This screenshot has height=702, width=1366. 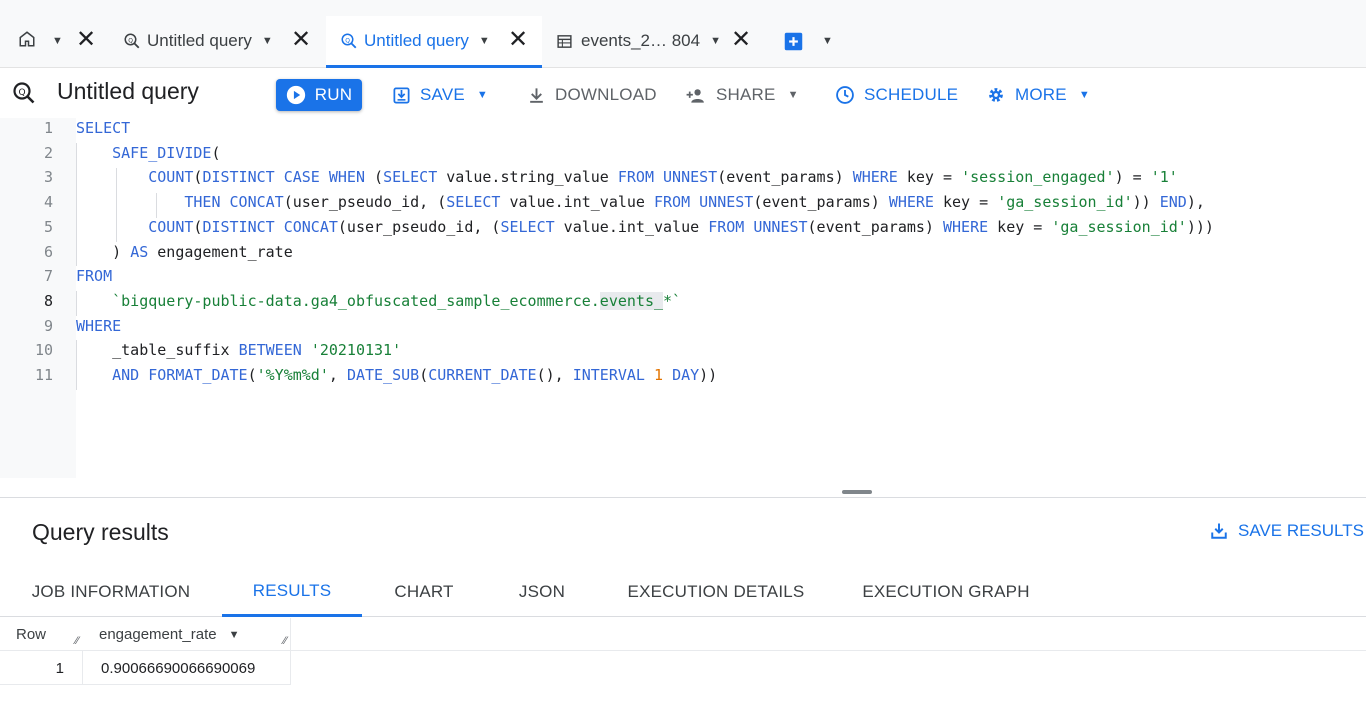 What do you see at coordinates (683, 634) in the screenshot?
I see `results-grid-header: Row ⁄⁄ engagement_rate ▼ ⁄⁄` at bounding box center [683, 634].